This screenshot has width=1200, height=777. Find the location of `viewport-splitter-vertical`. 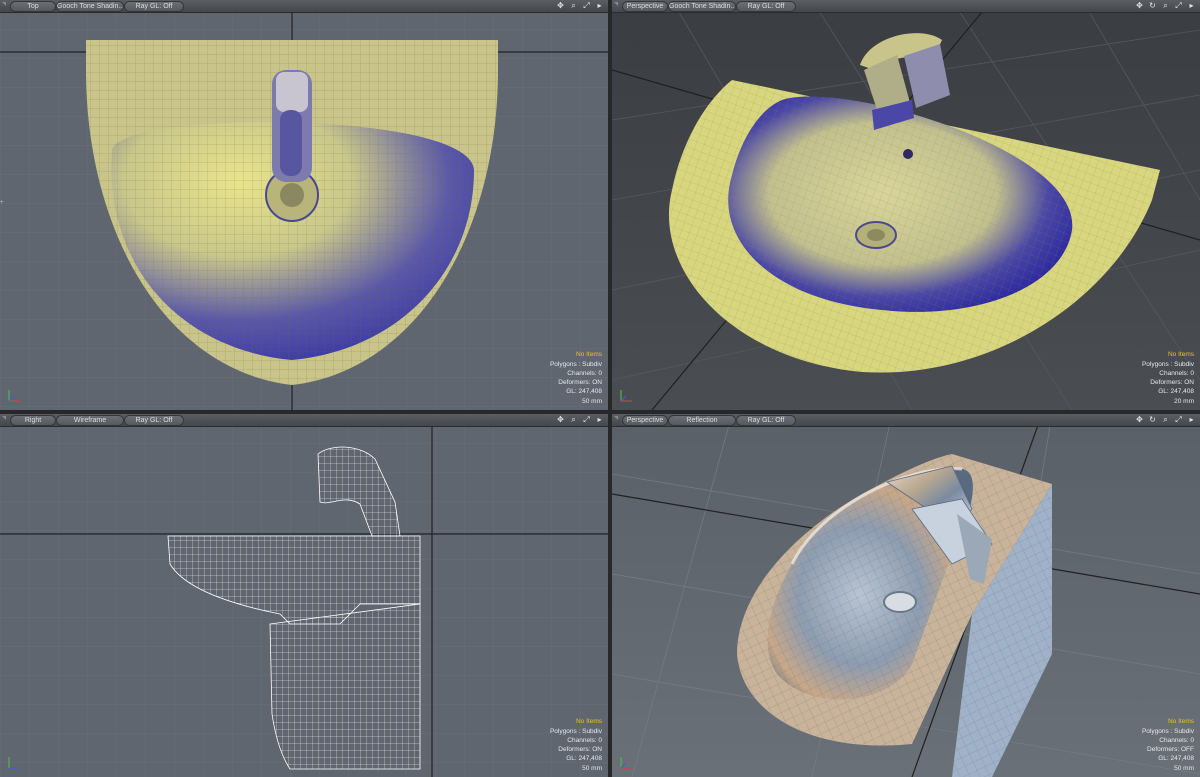

viewport-splitter-vertical is located at coordinates (610, 388).